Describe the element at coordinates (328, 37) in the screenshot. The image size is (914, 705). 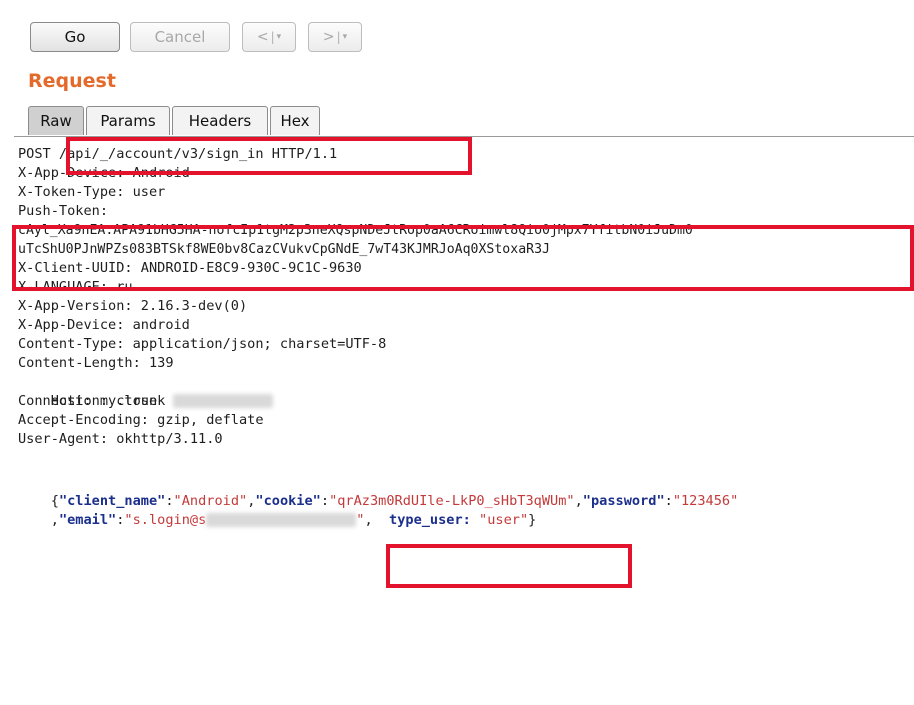
I see `forward-arrow-icon: >` at that location.